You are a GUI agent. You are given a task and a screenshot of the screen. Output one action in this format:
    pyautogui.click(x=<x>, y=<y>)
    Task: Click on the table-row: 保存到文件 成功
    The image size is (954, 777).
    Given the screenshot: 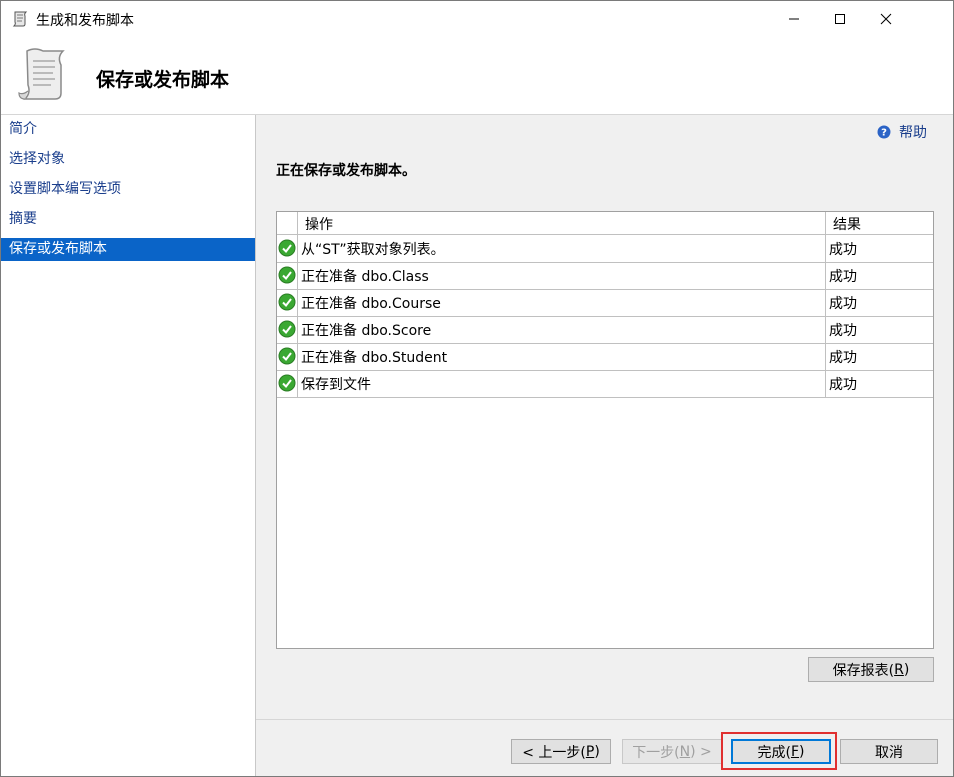 What is the action you would take?
    pyautogui.click(x=605, y=384)
    